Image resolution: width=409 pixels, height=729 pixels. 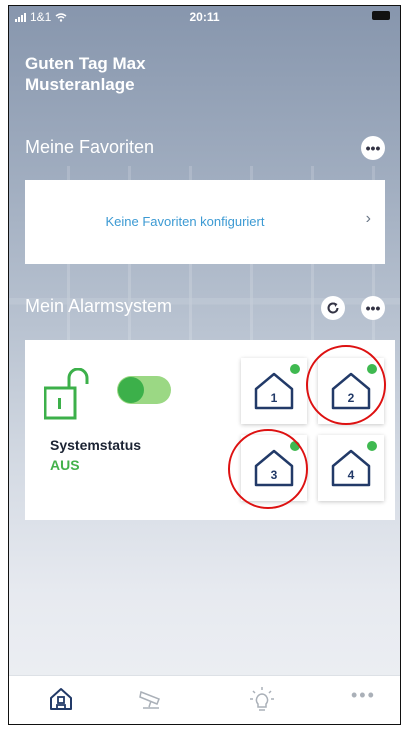 What do you see at coordinates (373, 148) in the screenshot?
I see `favorites-more-button: •••` at bounding box center [373, 148].